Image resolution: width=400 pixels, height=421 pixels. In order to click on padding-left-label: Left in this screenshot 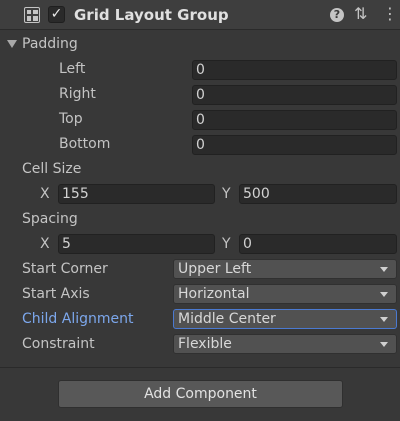, I will do `click(72, 69)`.